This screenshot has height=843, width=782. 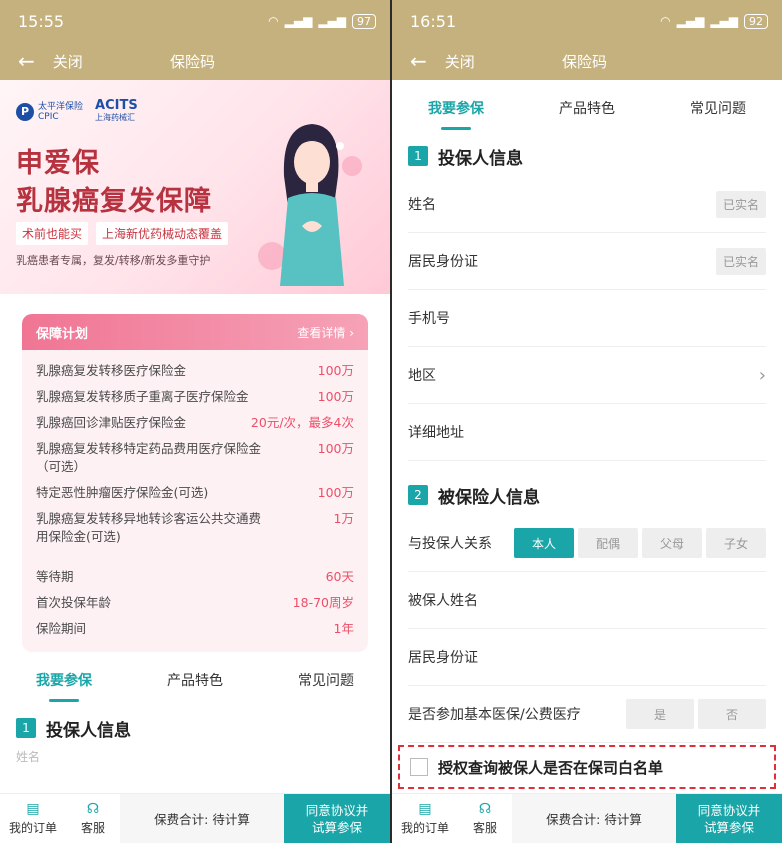 What do you see at coordinates (52, 233) in the screenshot?
I see `hero-tag: 术前也能买` at bounding box center [52, 233].